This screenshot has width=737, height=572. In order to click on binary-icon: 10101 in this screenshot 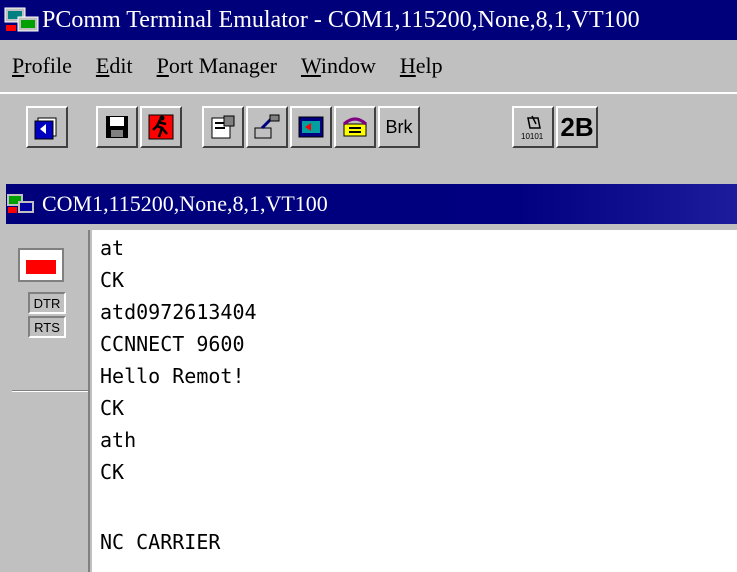, I will do `click(533, 127)`.